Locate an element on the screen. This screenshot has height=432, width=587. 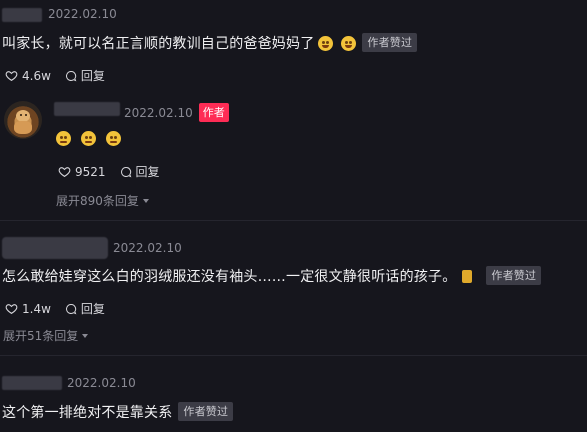
like-count: 1.4w is located at coordinates (36, 308).